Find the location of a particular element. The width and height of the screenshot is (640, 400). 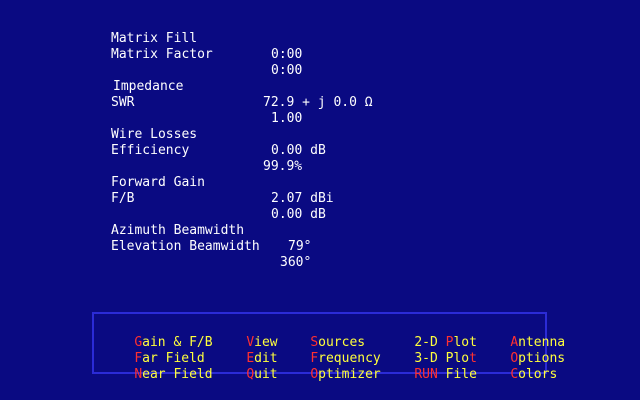

azimuth-beamwidth-value: 79° is located at coordinates (300, 246).